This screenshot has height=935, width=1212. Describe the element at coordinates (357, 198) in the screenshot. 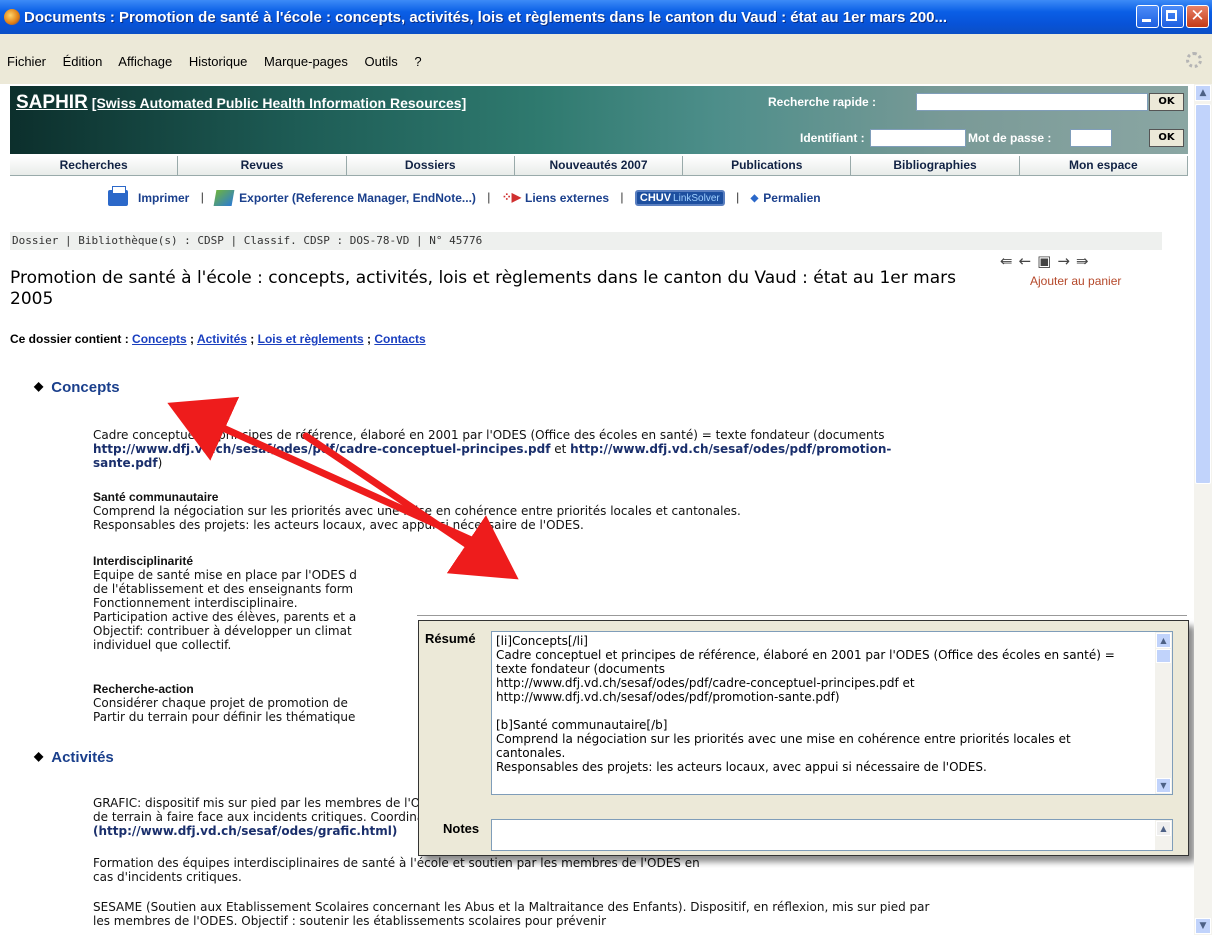

I see `export-link: Exporter (Reference Manager, EndNote...)` at that location.